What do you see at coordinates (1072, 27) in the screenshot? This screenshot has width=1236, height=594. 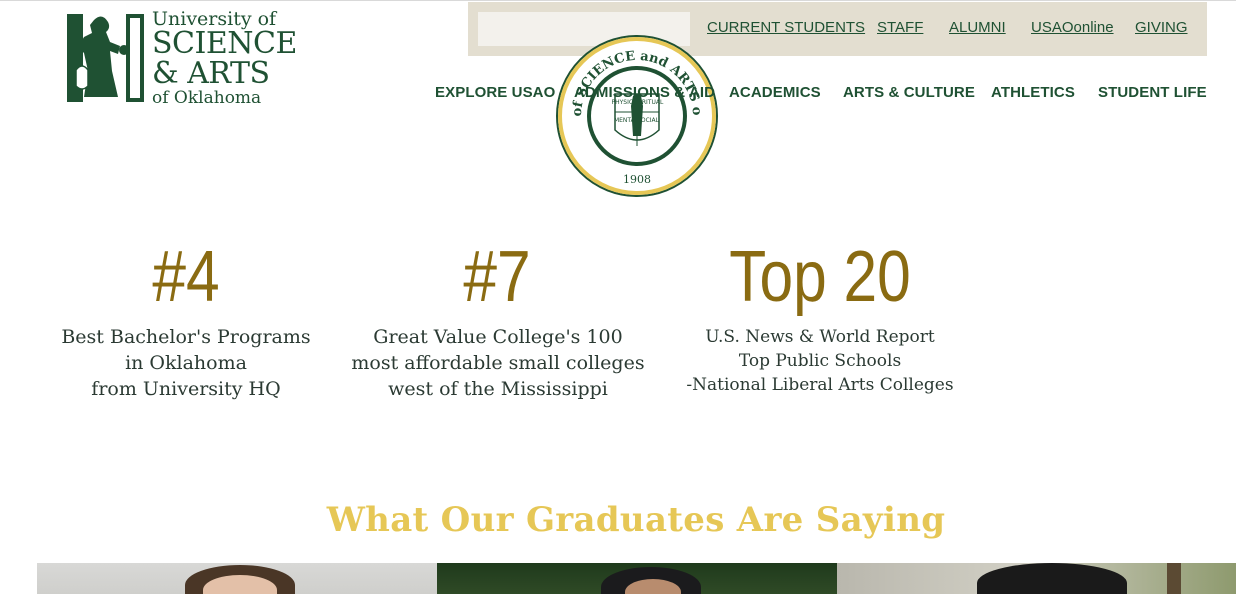 I see `usaoonline-link: USAOonline` at bounding box center [1072, 27].